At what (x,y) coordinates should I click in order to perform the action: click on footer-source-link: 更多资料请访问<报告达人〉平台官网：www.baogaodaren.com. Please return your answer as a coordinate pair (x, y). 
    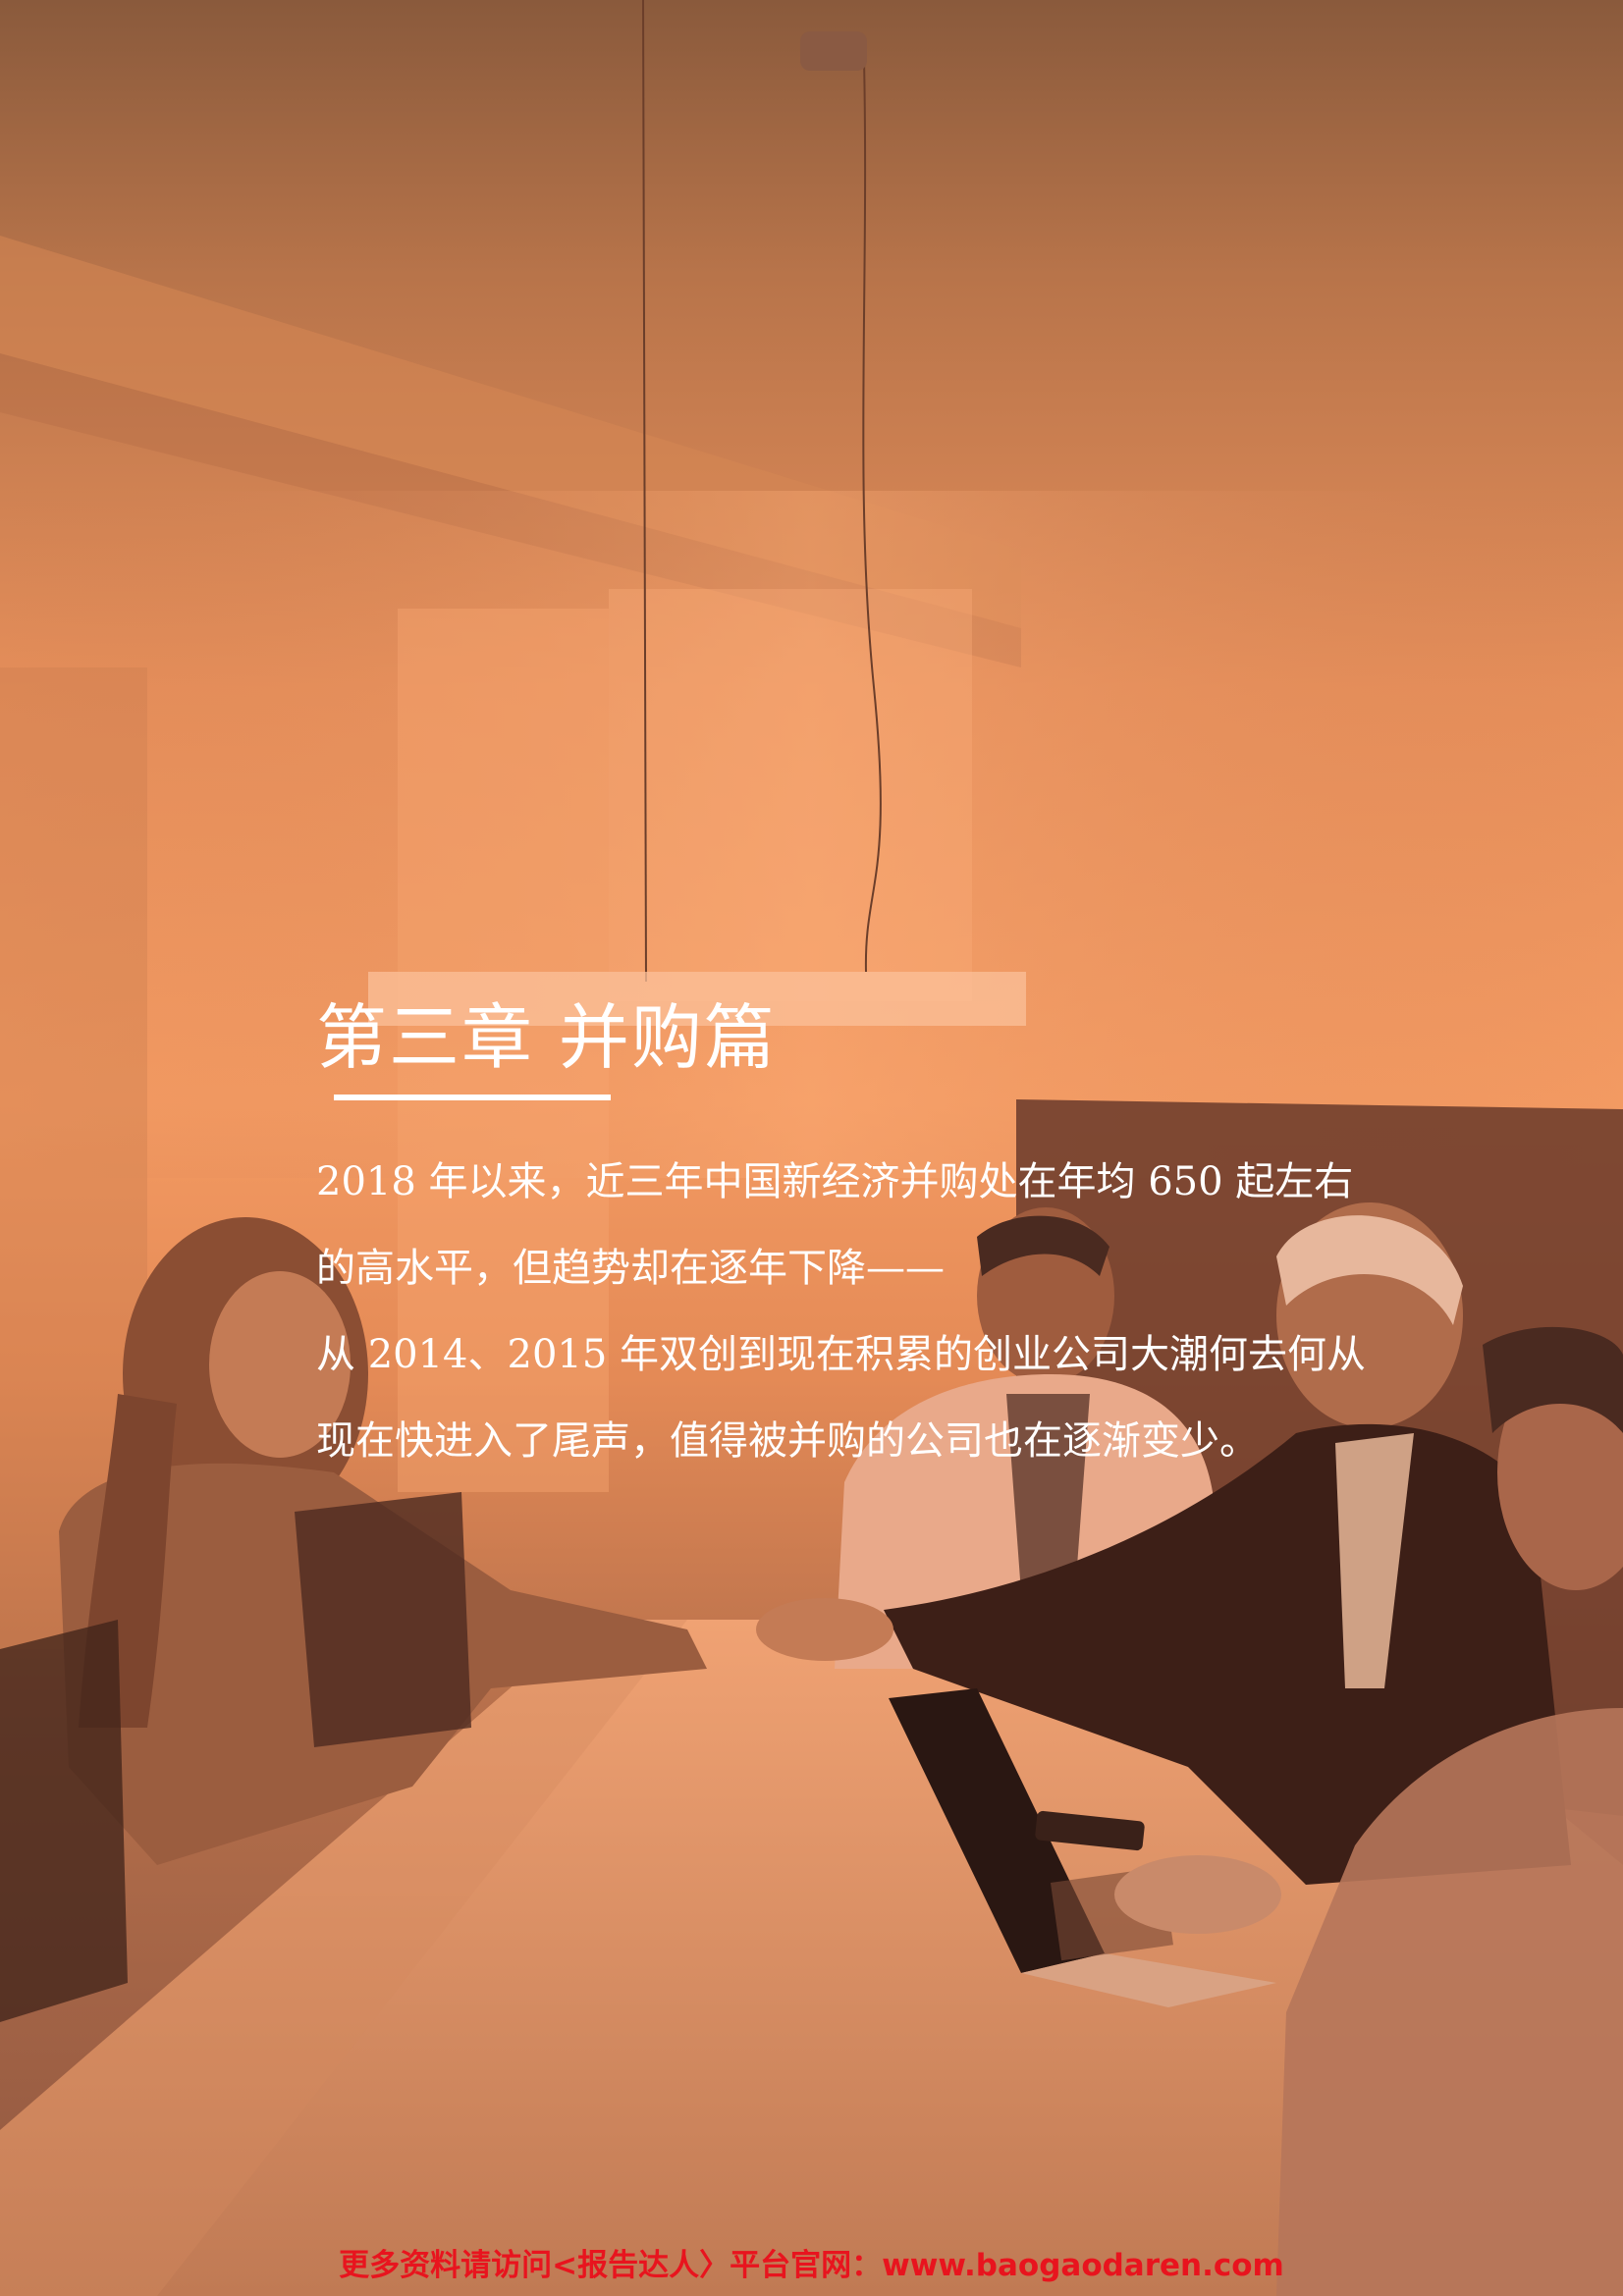
    Looking at the image, I should click on (811, 2265).